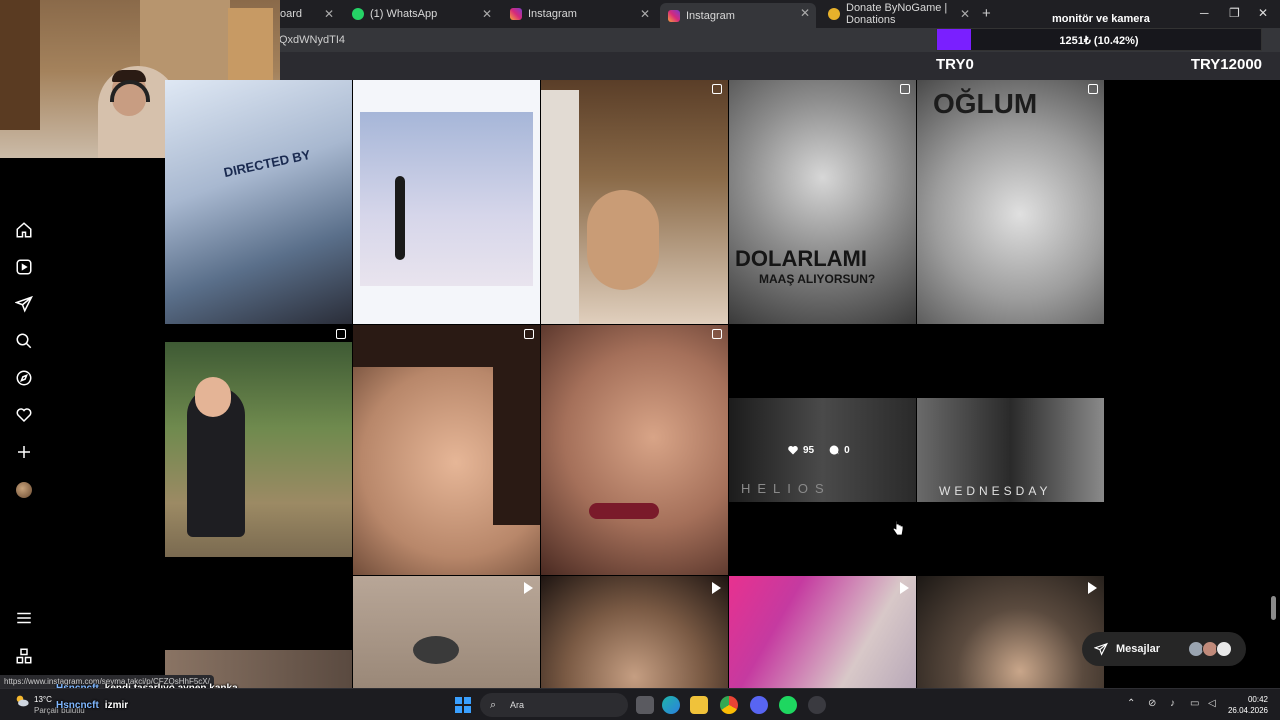 The width and height of the screenshot is (1280, 720). I want to click on post-hover-stats: 95 0, so click(818, 450).